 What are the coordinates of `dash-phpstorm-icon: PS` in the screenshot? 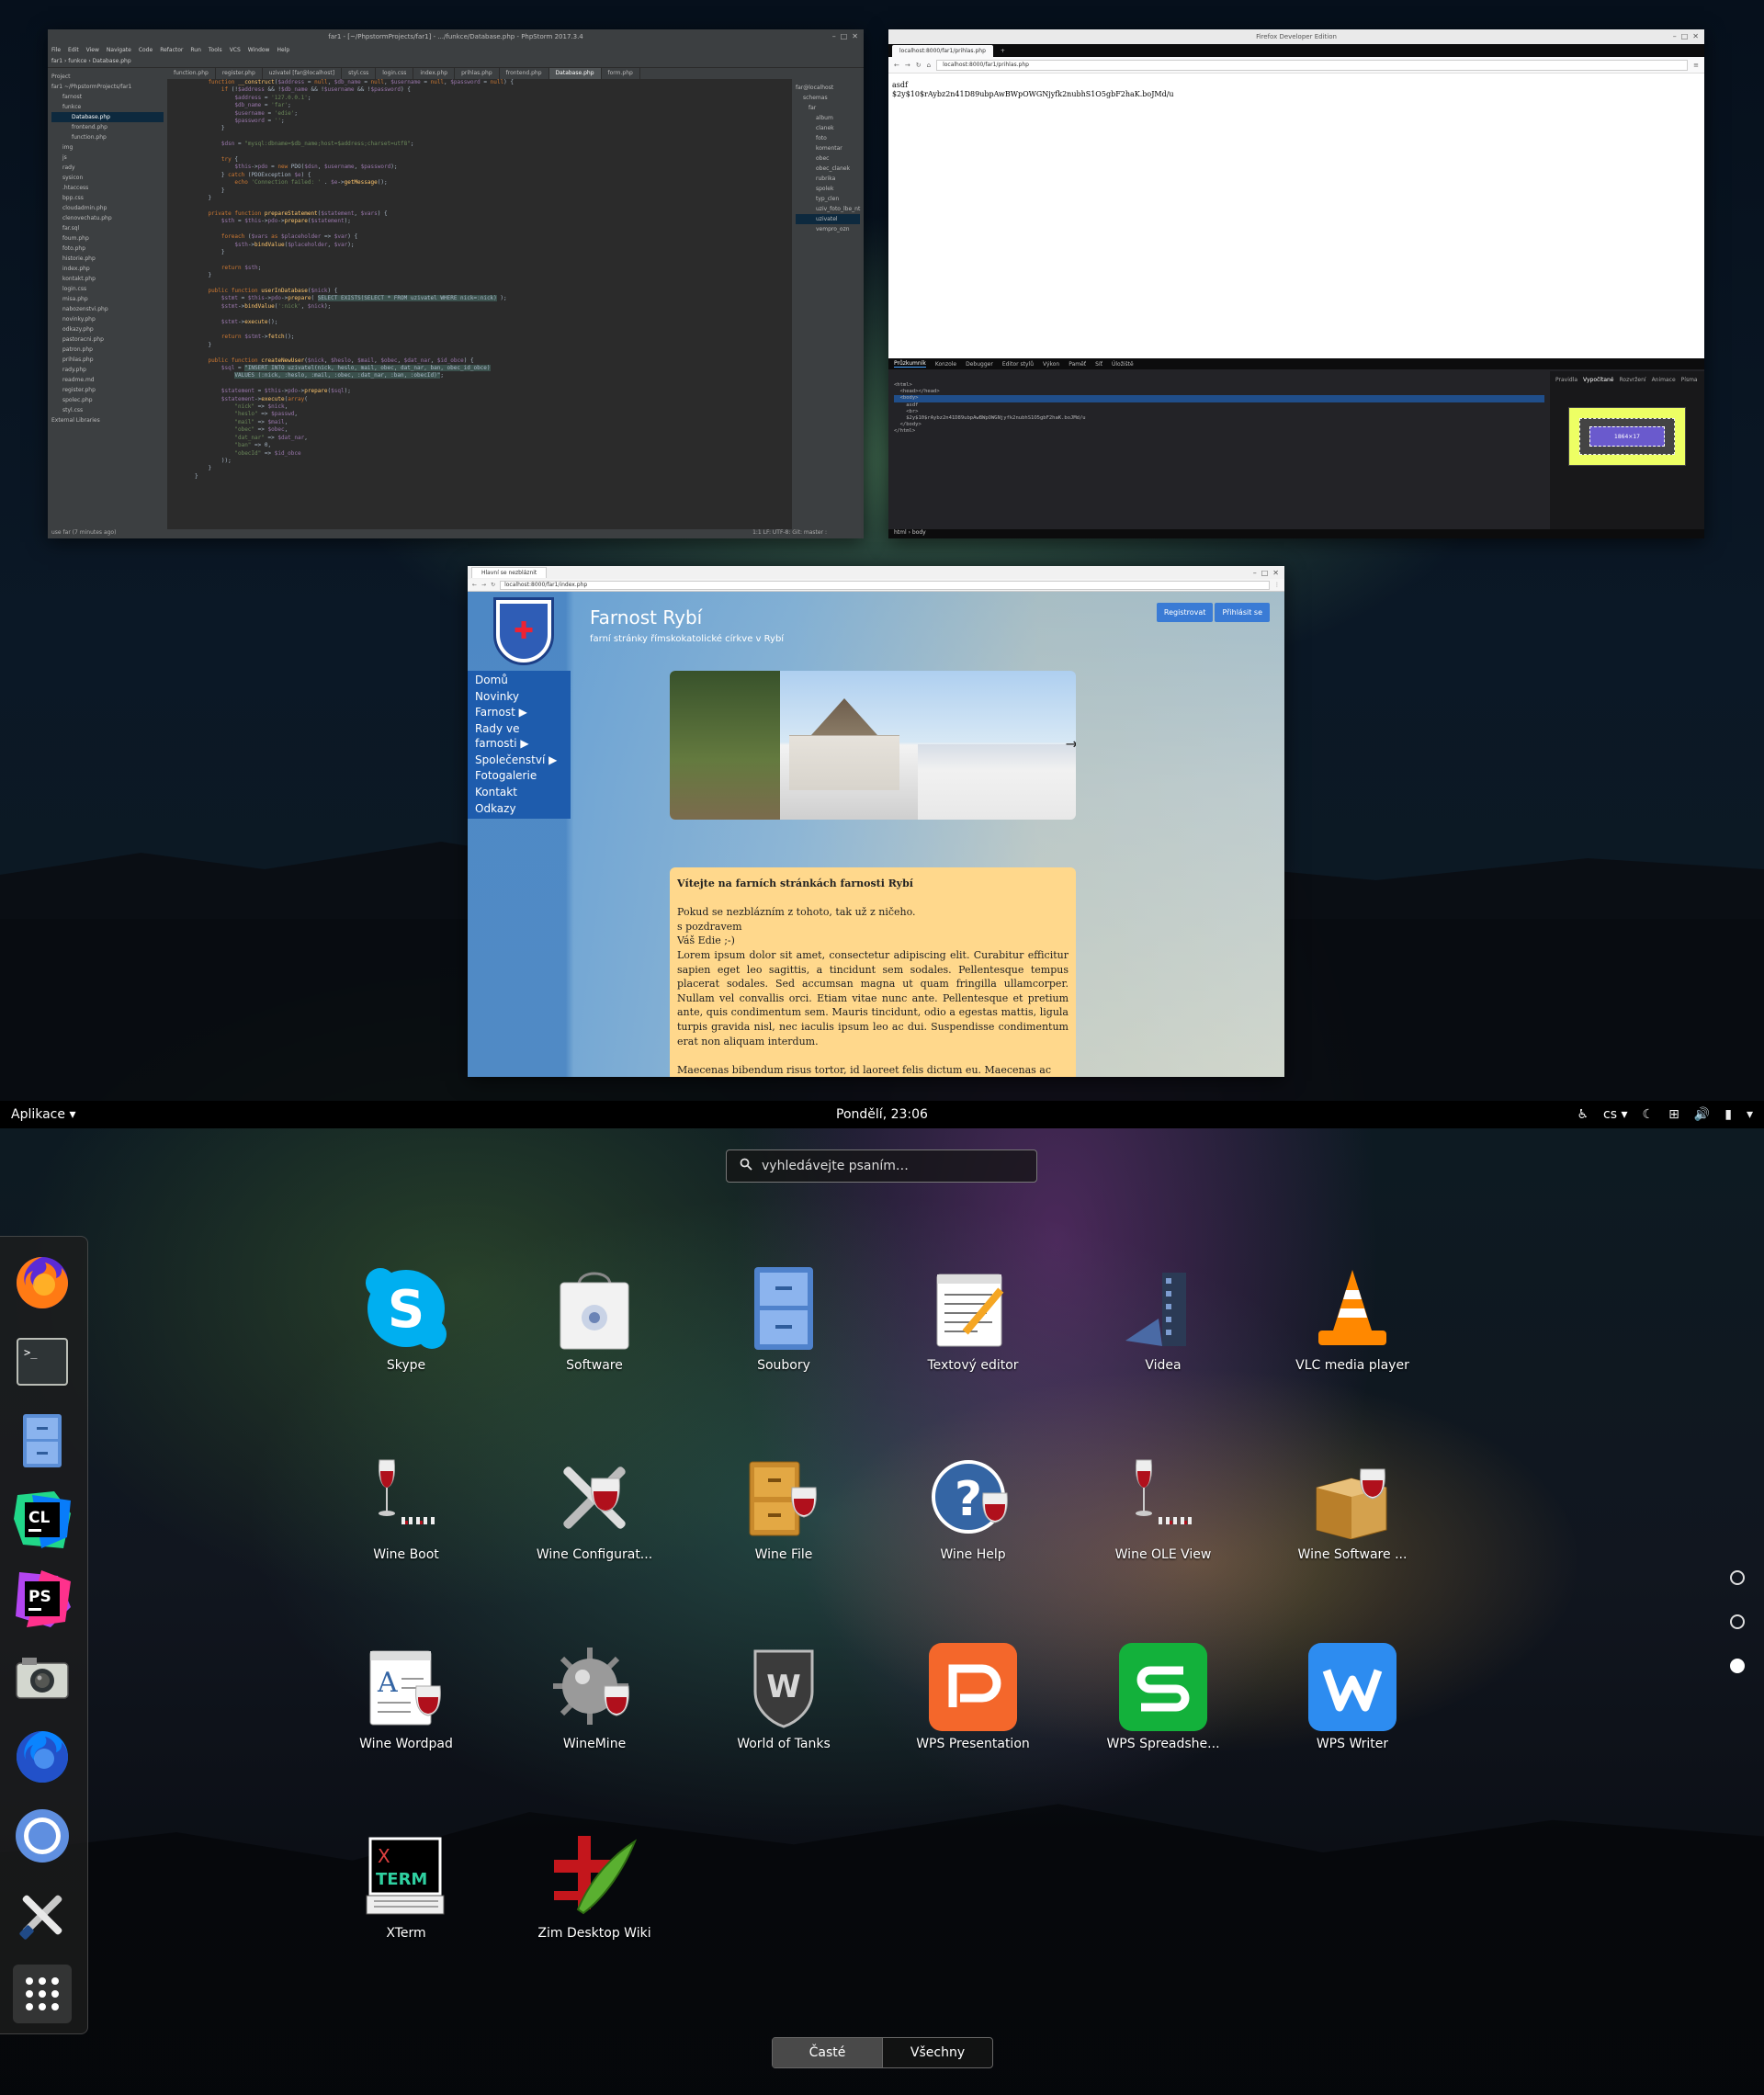 It's located at (42, 1598).